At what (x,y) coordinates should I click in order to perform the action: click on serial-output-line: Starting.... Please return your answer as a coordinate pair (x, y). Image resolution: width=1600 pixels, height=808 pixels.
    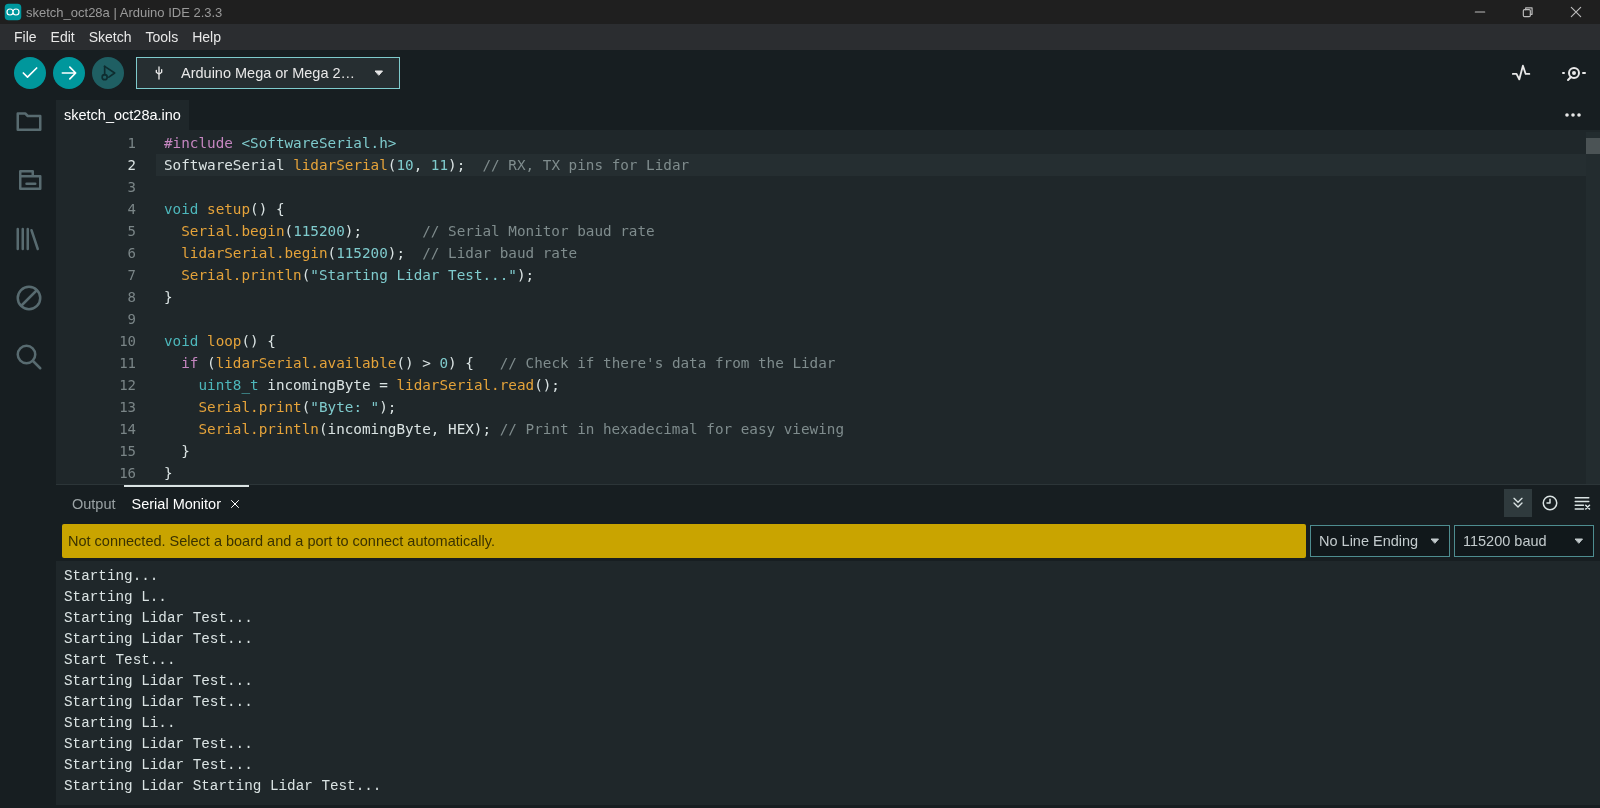
    Looking at the image, I should click on (112, 576).